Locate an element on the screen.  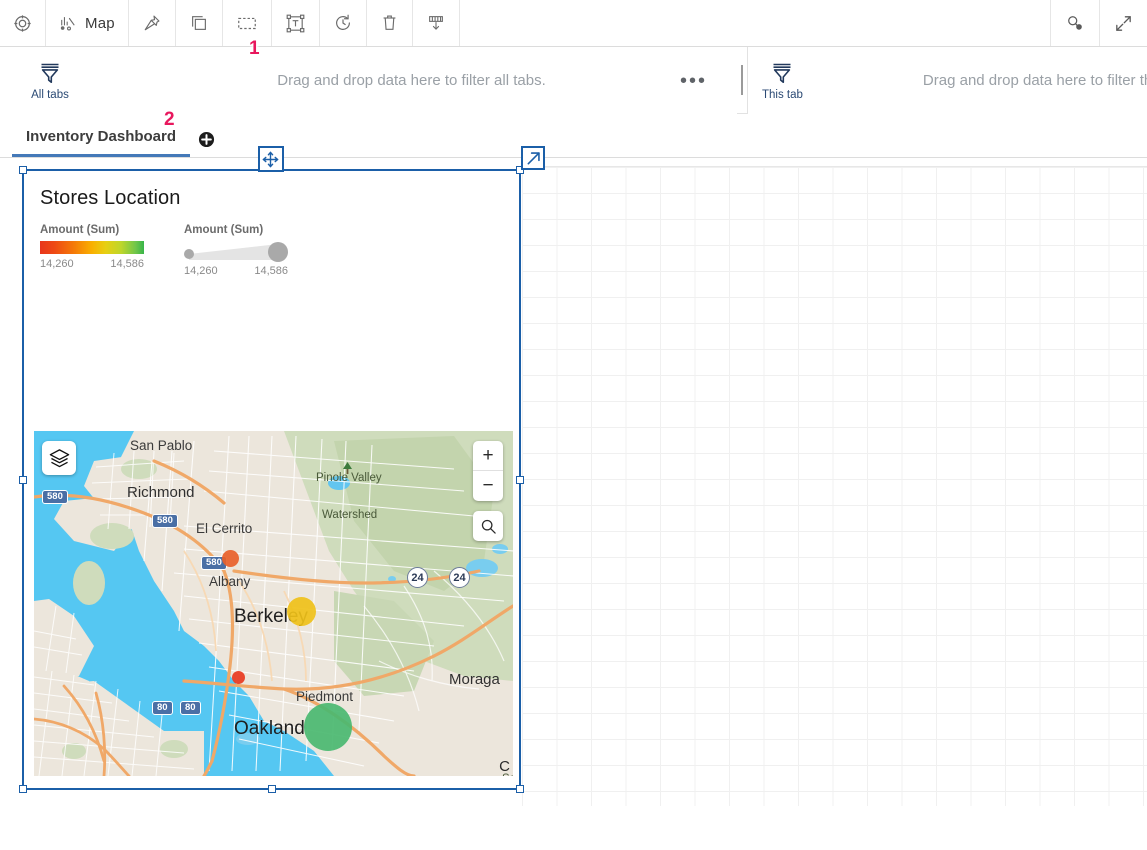
toolbar-right-group is located at coordinates (1098, 23).